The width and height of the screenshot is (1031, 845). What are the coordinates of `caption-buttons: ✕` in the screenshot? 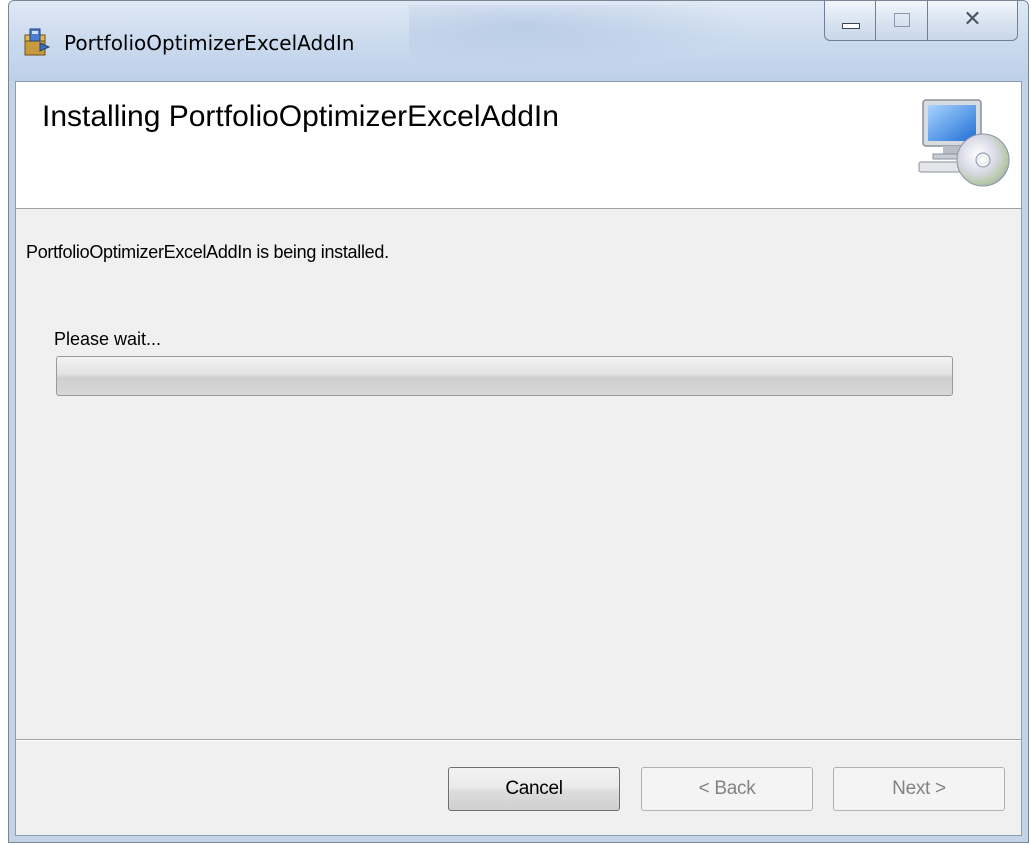 It's located at (921, 23).